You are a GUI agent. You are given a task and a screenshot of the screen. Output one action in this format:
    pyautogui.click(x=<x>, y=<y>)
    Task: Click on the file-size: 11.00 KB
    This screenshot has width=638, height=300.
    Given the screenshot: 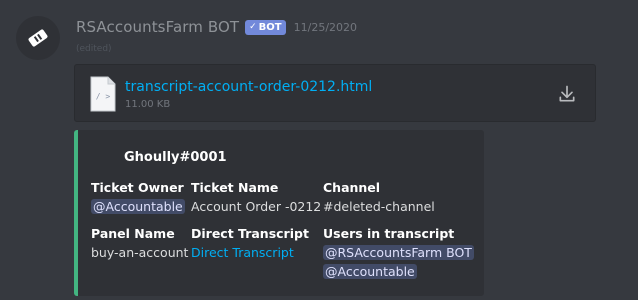 What is the action you would take?
    pyautogui.click(x=148, y=104)
    